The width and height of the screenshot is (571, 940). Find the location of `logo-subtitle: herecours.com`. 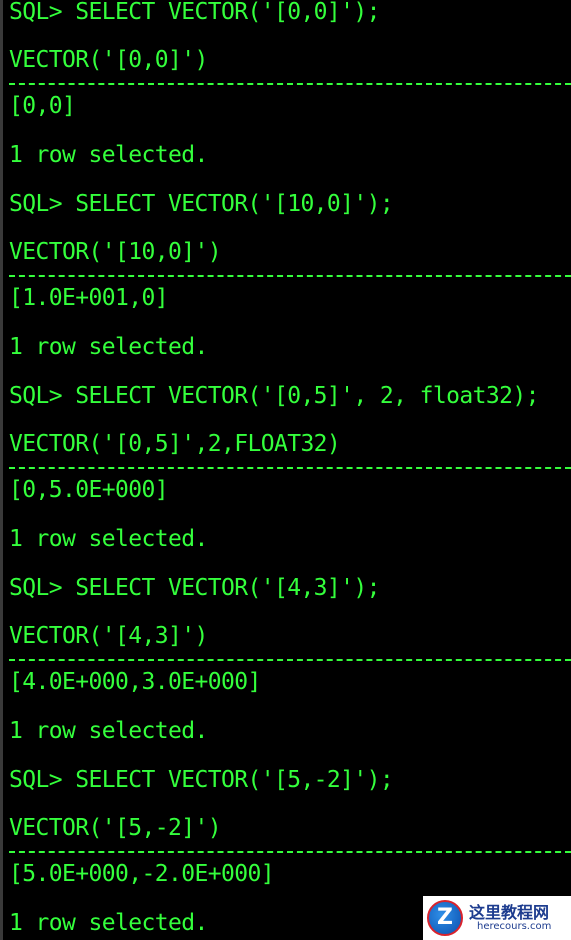

logo-subtitle: herecours.com is located at coordinates (514, 926).